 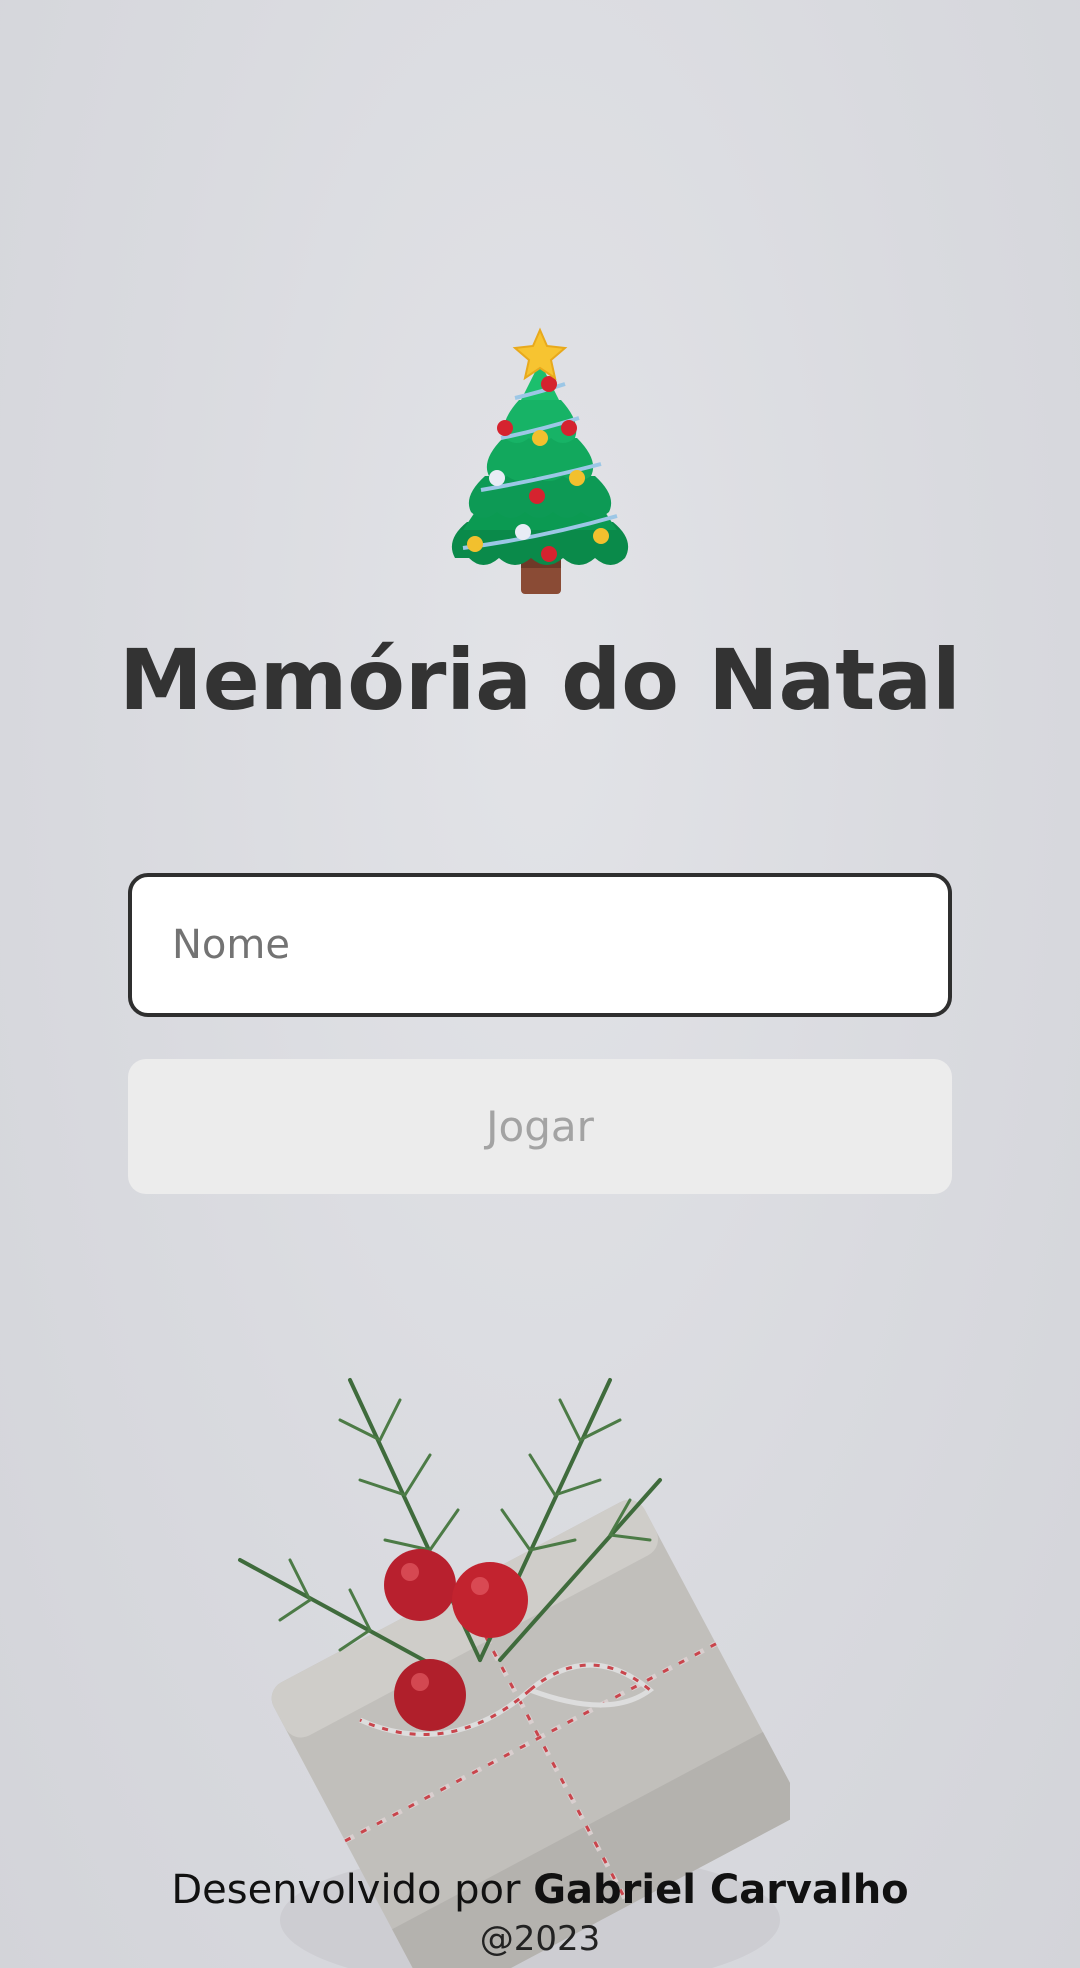 What do you see at coordinates (346, 1890) in the screenshot?
I see `credit-prefix: Desenvolvido por` at bounding box center [346, 1890].